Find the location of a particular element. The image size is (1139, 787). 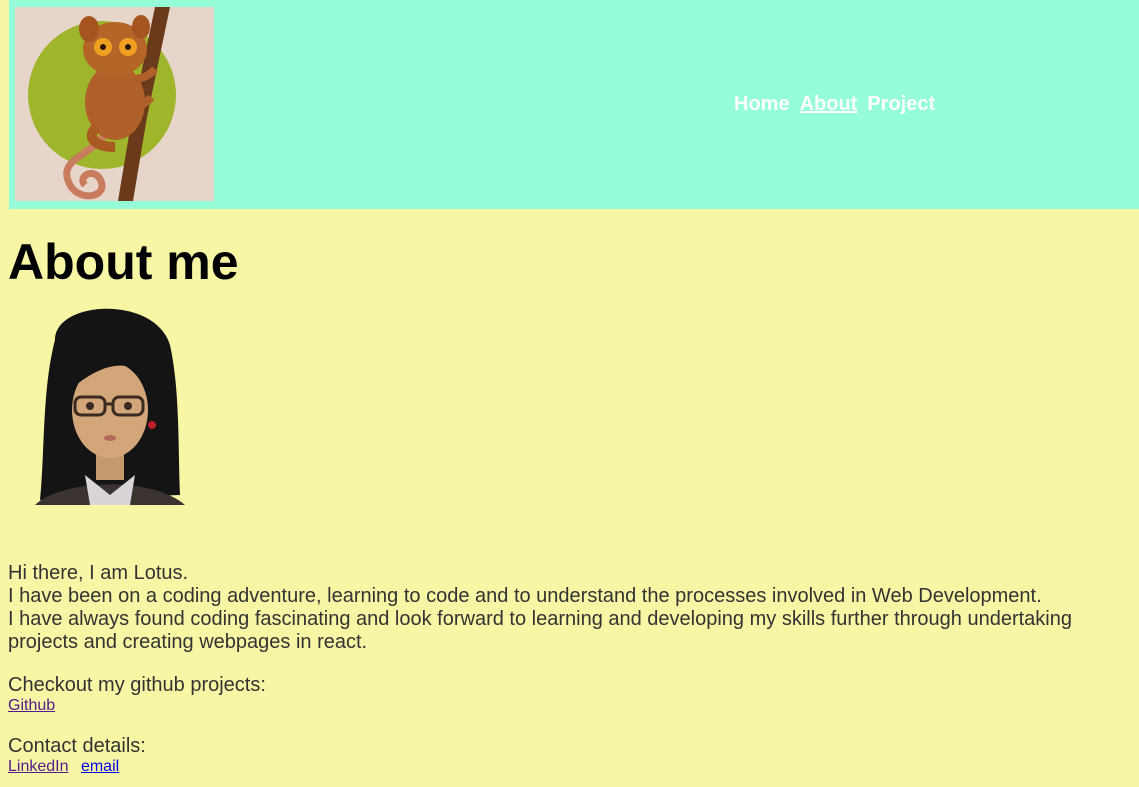

main-nav: Home About Project is located at coordinates (834, 104).